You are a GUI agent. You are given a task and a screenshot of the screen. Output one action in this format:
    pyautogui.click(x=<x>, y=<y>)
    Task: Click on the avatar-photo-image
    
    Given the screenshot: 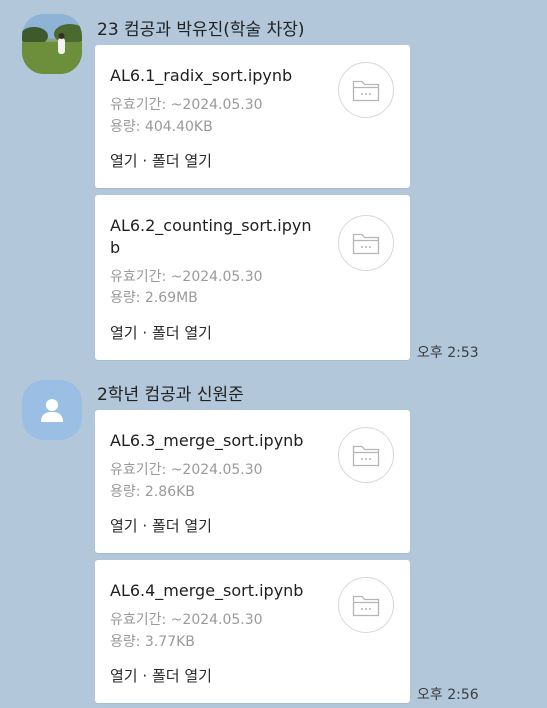 What is the action you would take?
    pyautogui.click(x=52, y=44)
    